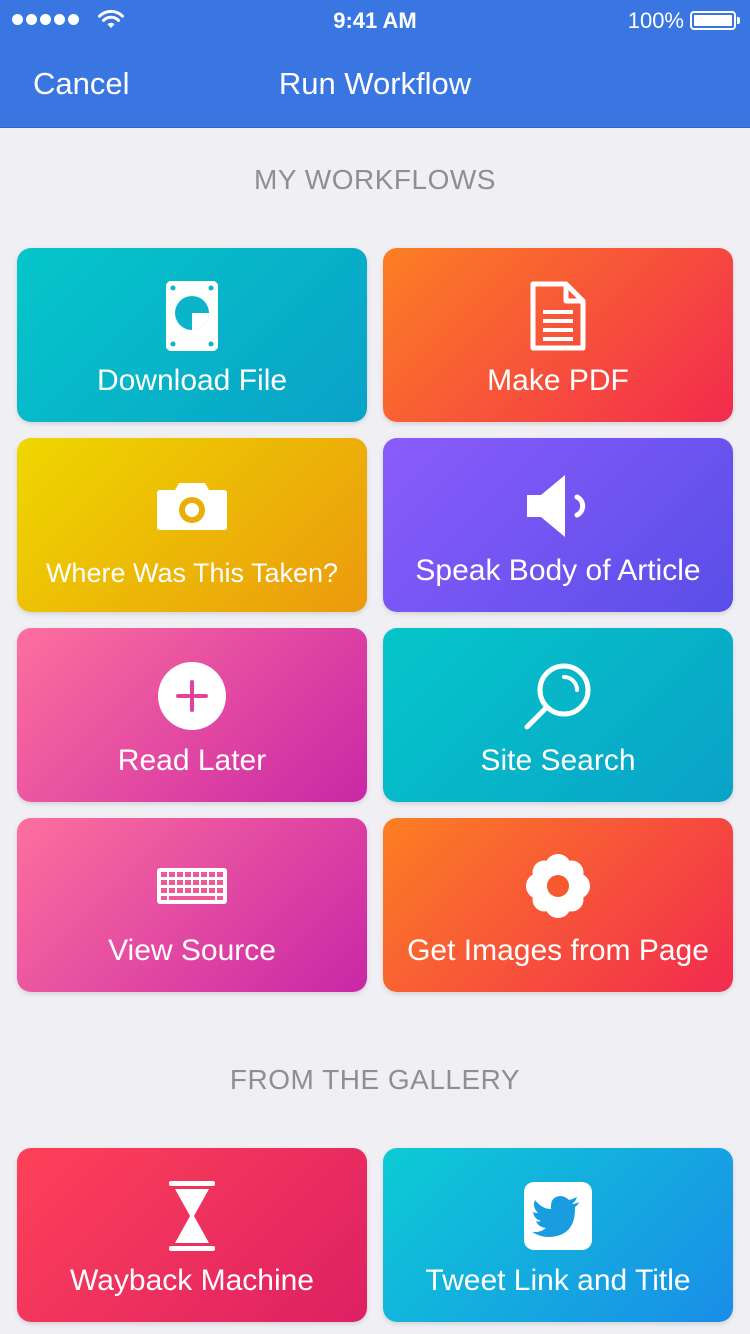 The height and width of the screenshot is (1334, 750). I want to click on workflow-label: Download File, so click(192, 380).